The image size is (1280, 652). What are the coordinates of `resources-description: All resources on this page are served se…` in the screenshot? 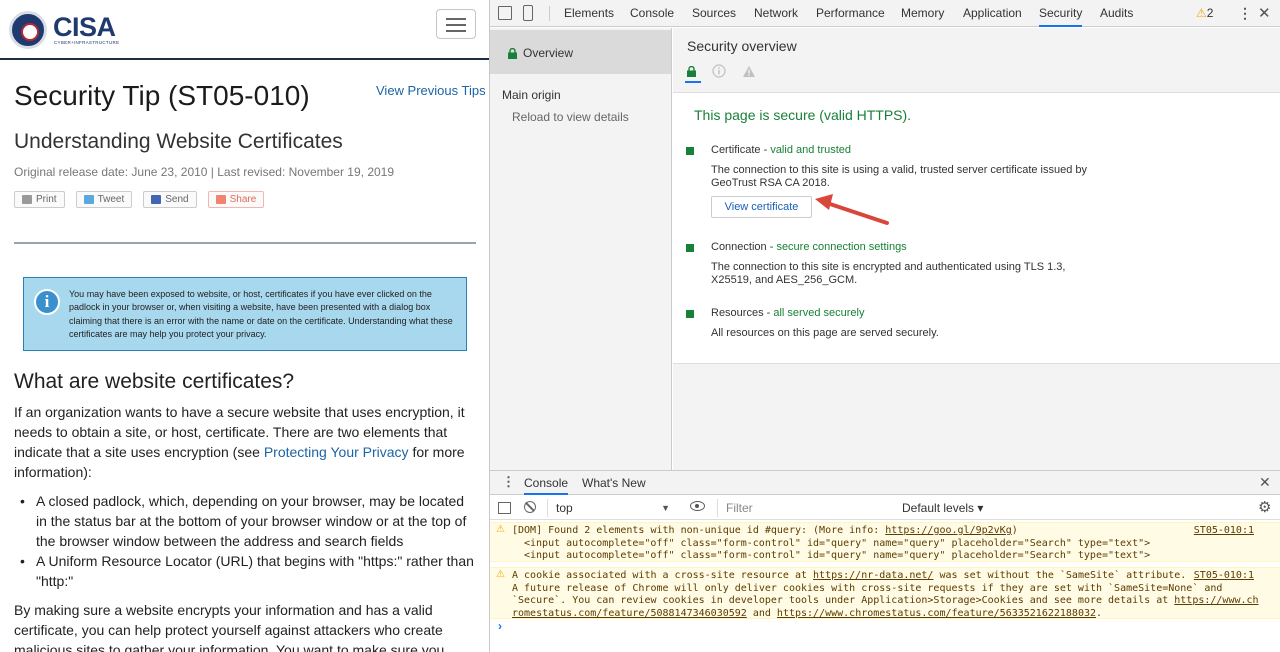 It's located at (825, 333).